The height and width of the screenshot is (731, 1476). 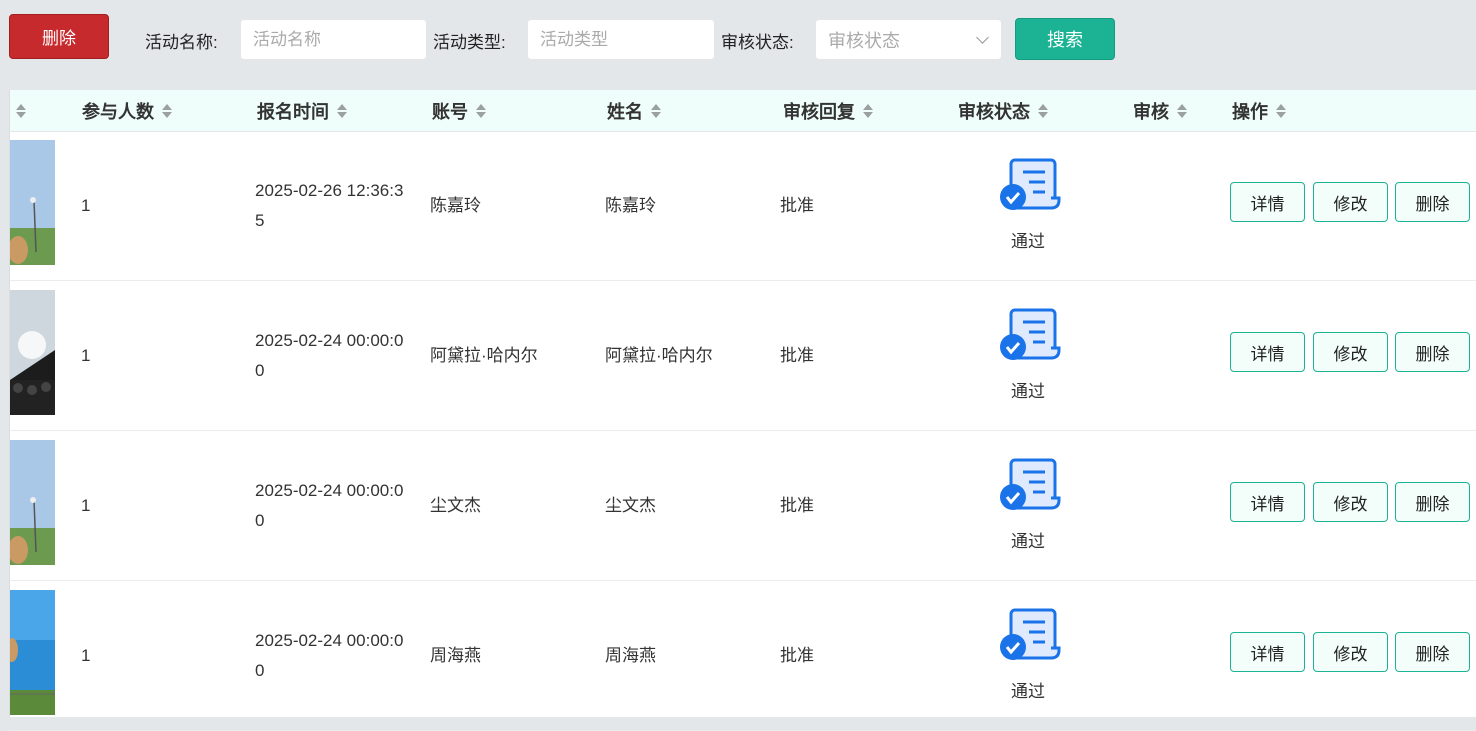 I want to click on account-cell: 周海燕, so click(x=455, y=655).